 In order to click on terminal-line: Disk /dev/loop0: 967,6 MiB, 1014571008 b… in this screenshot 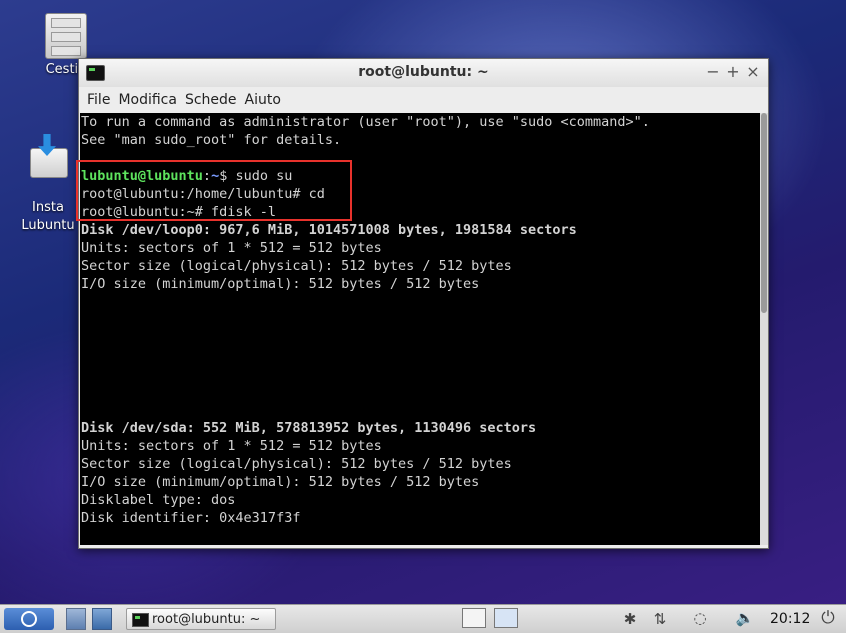, I will do `click(329, 230)`.